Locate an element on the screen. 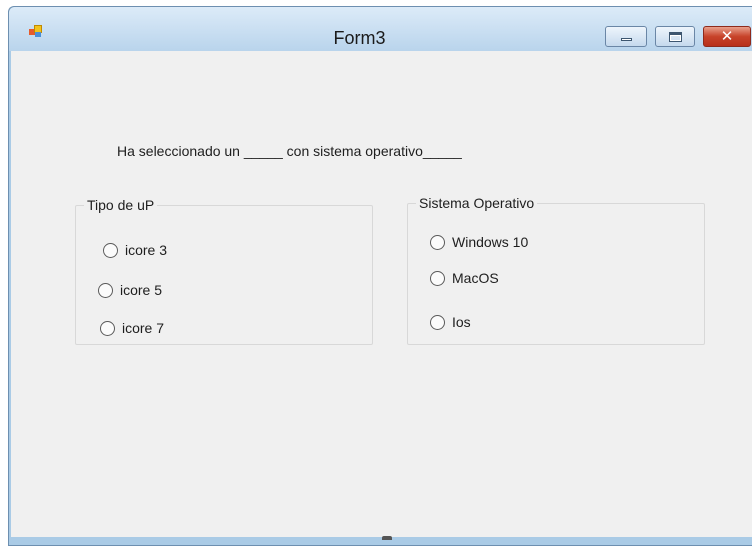 Image resolution: width=752 pixels, height=546 pixels. minimize-button is located at coordinates (626, 36).